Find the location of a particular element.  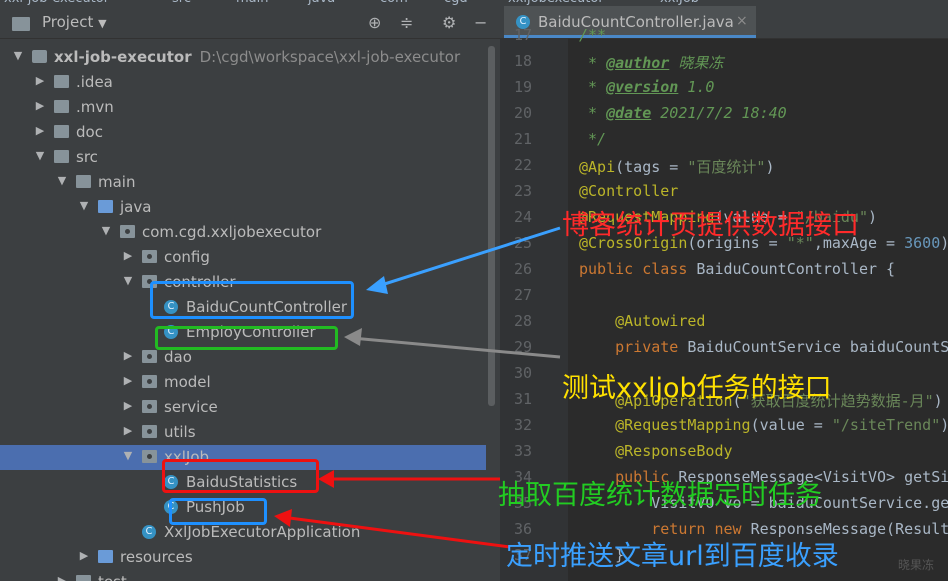

highlight-box-baidu-count-controller is located at coordinates (252, 300).